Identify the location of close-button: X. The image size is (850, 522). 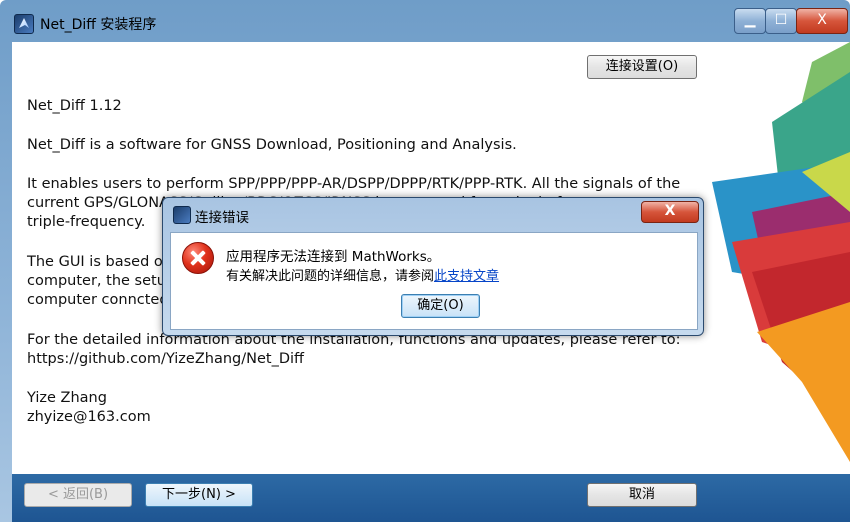
(822, 21).